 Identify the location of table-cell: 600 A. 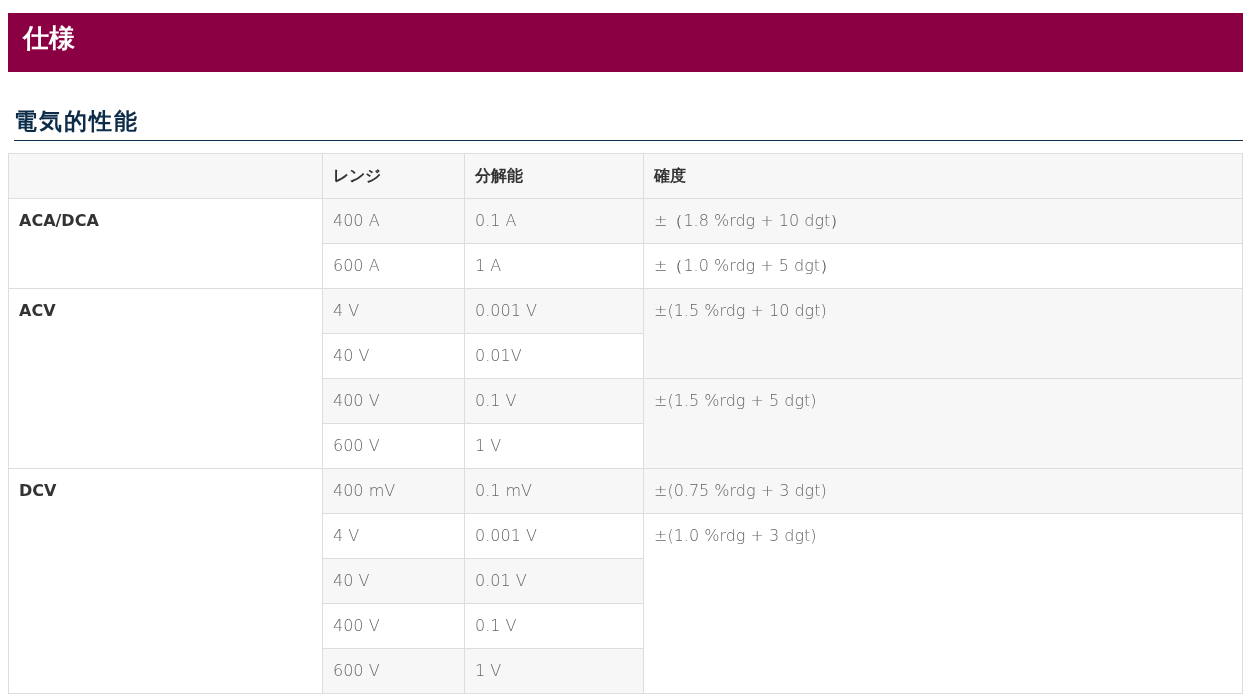
(393, 266).